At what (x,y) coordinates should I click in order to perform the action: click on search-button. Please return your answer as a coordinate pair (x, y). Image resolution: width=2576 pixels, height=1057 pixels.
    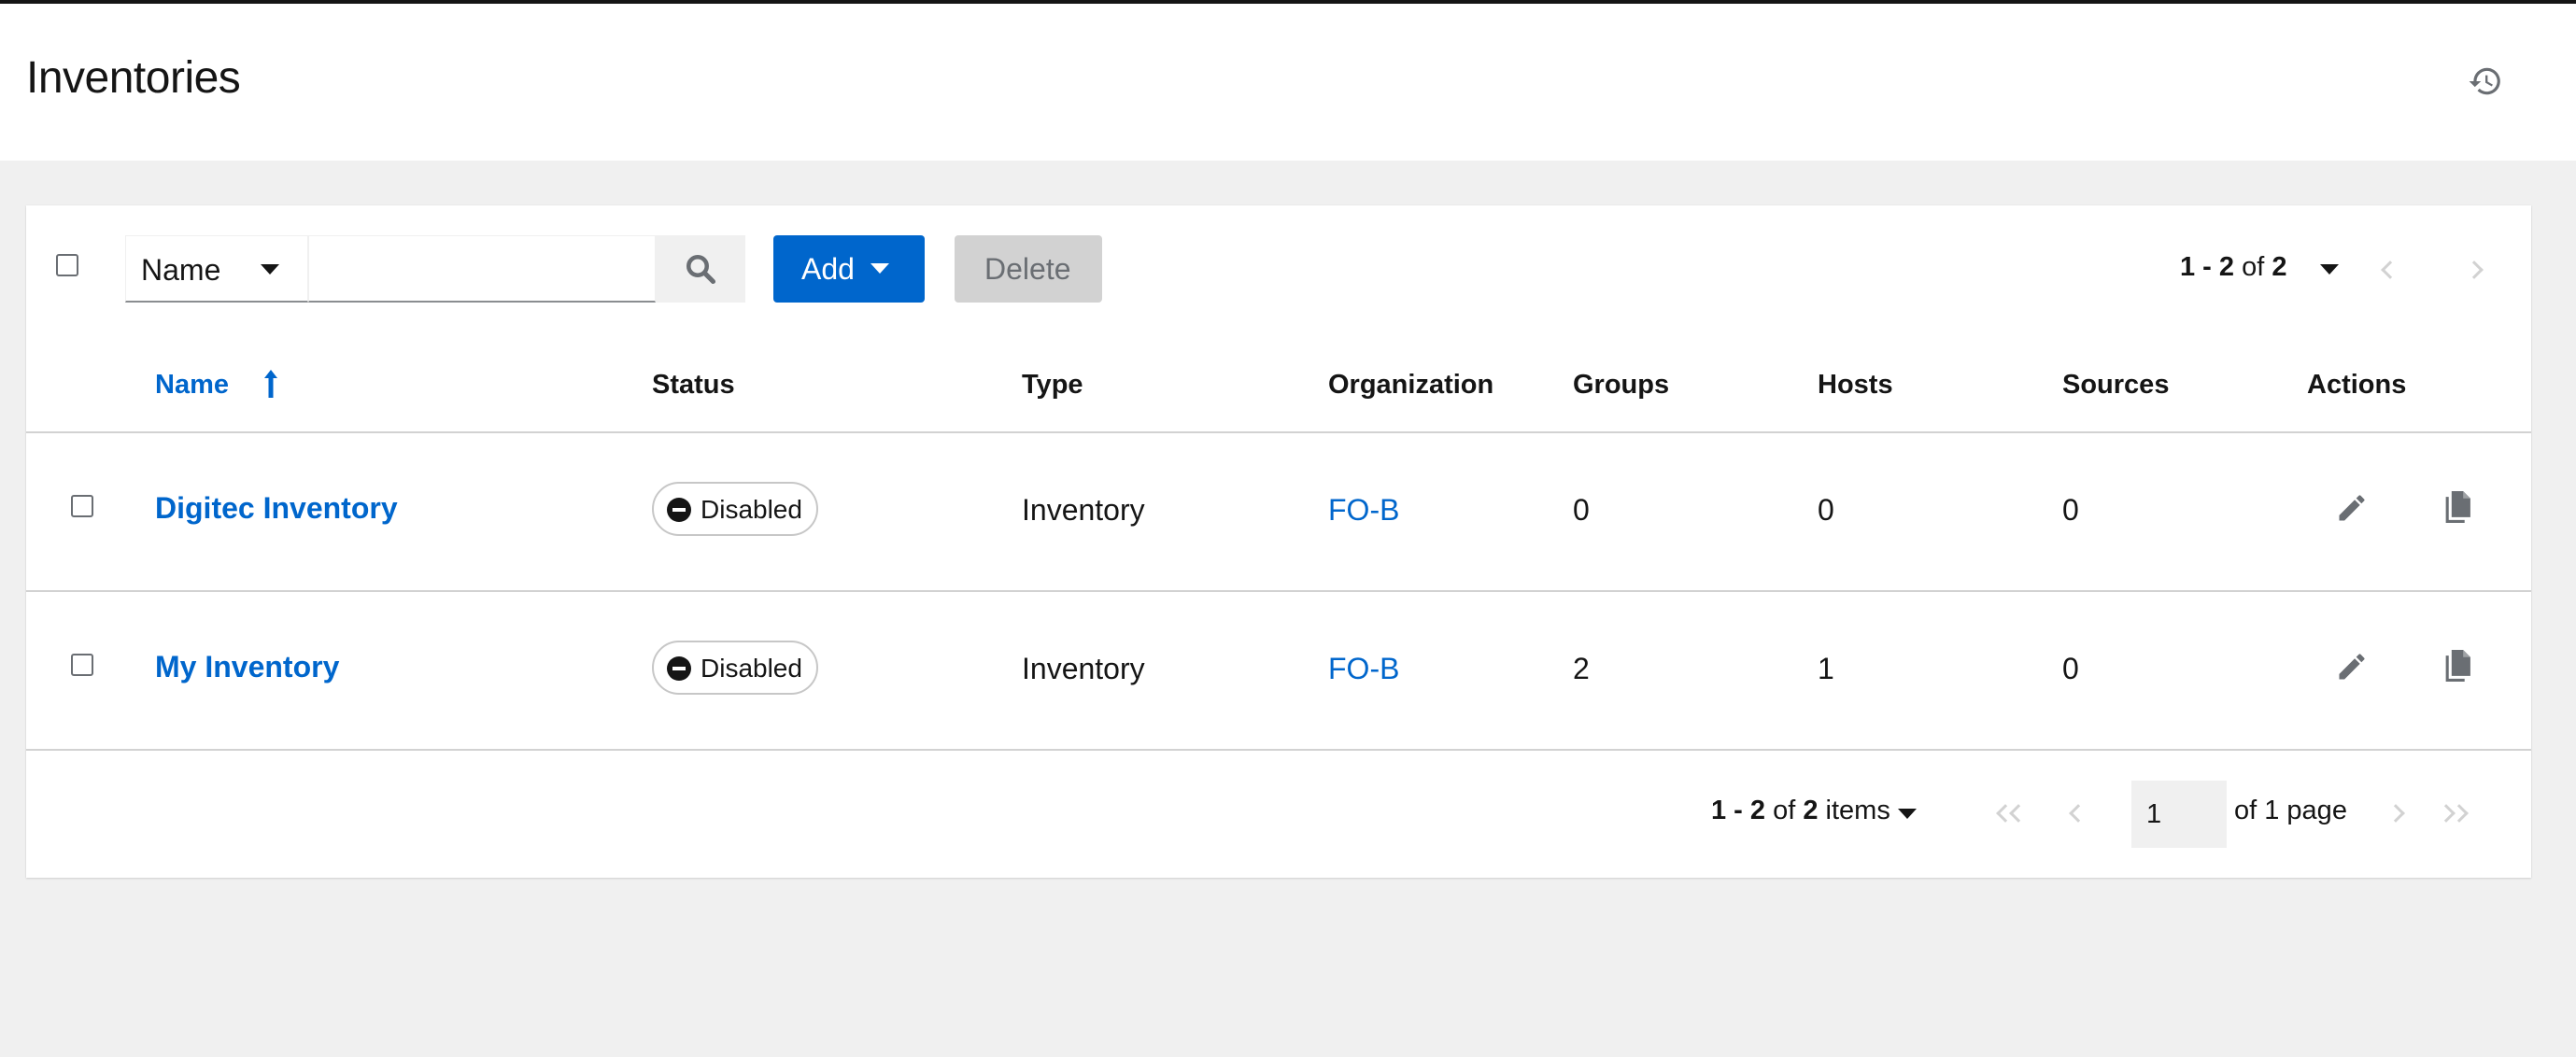
    Looking at the image, I should click on (700, 269).